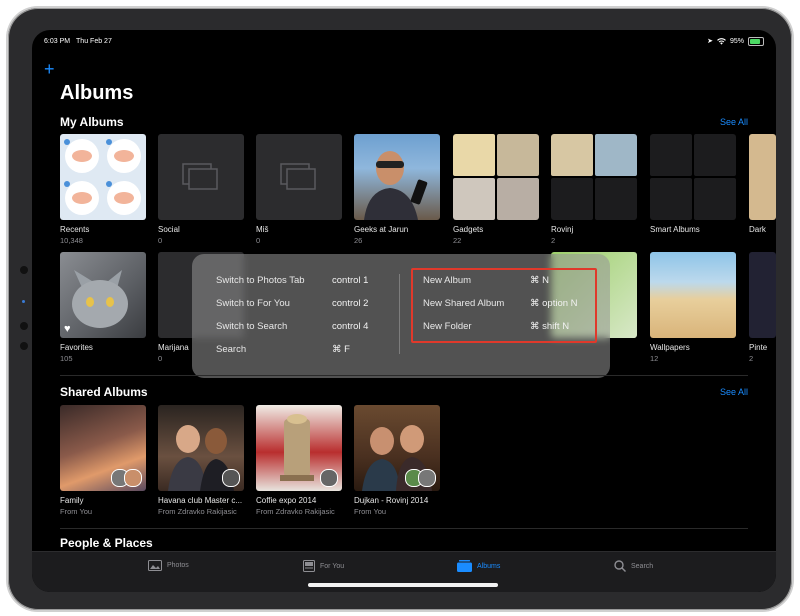 This screenshot has width=800, height=616. I want to click on album-owner: From Zdravko Rakijasic, so click(197, 511).